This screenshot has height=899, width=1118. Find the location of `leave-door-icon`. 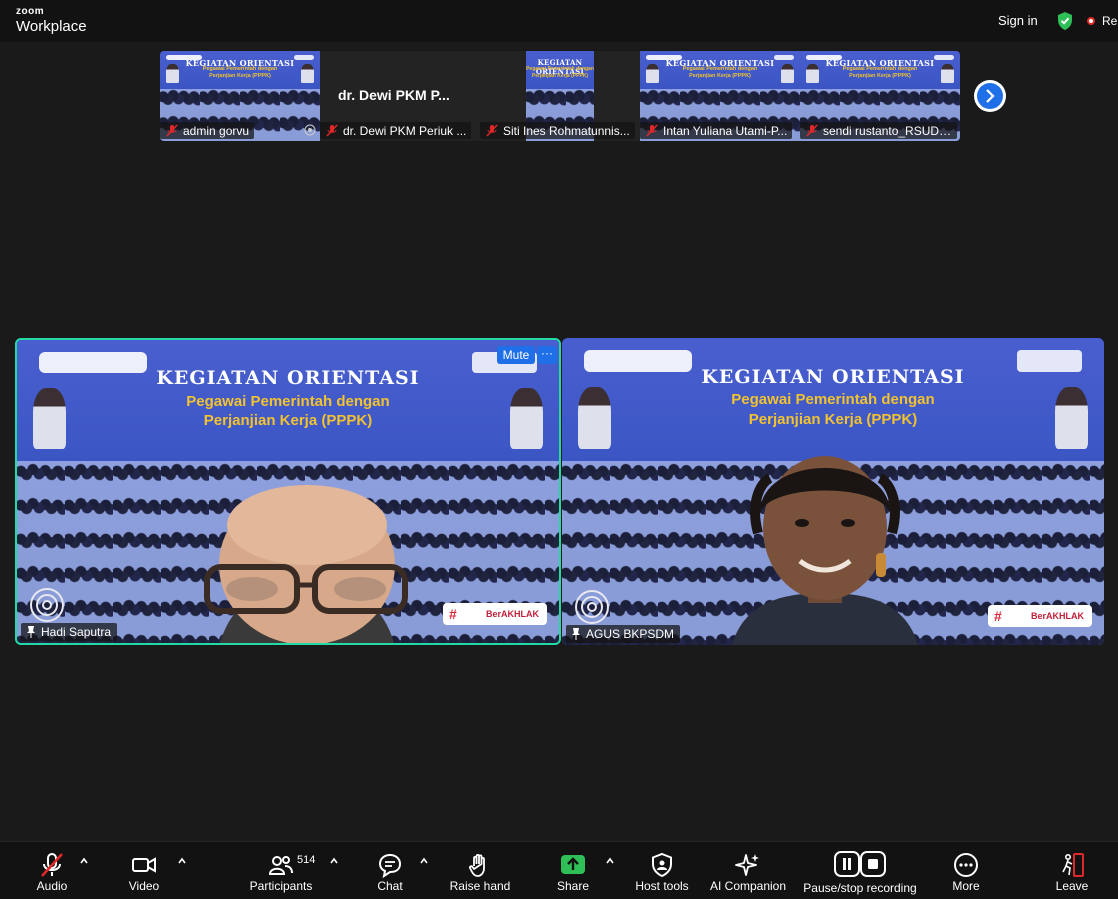

leave-door-icon is located at coordinates (1073, 865).